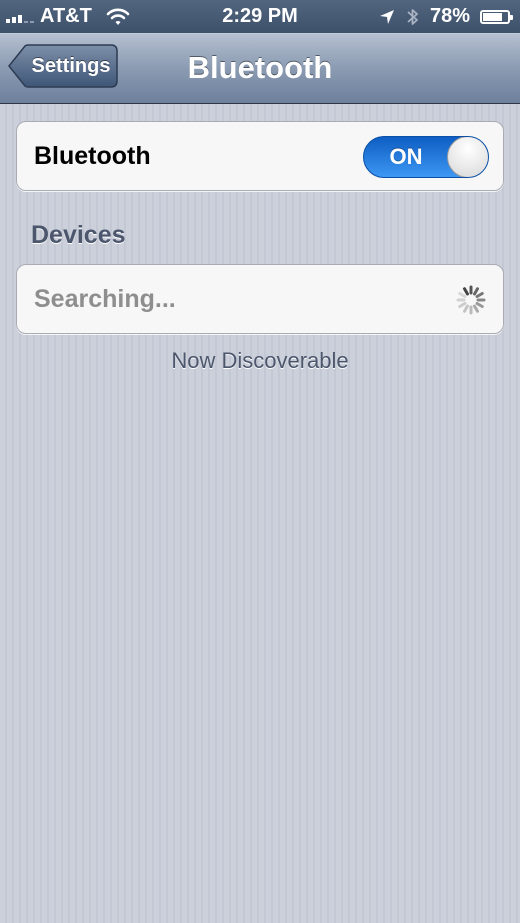  What do you see at coordinates (71, 66) in the screenshot?
I see `back-button-label: Settings` at bounding box center [71, 66].